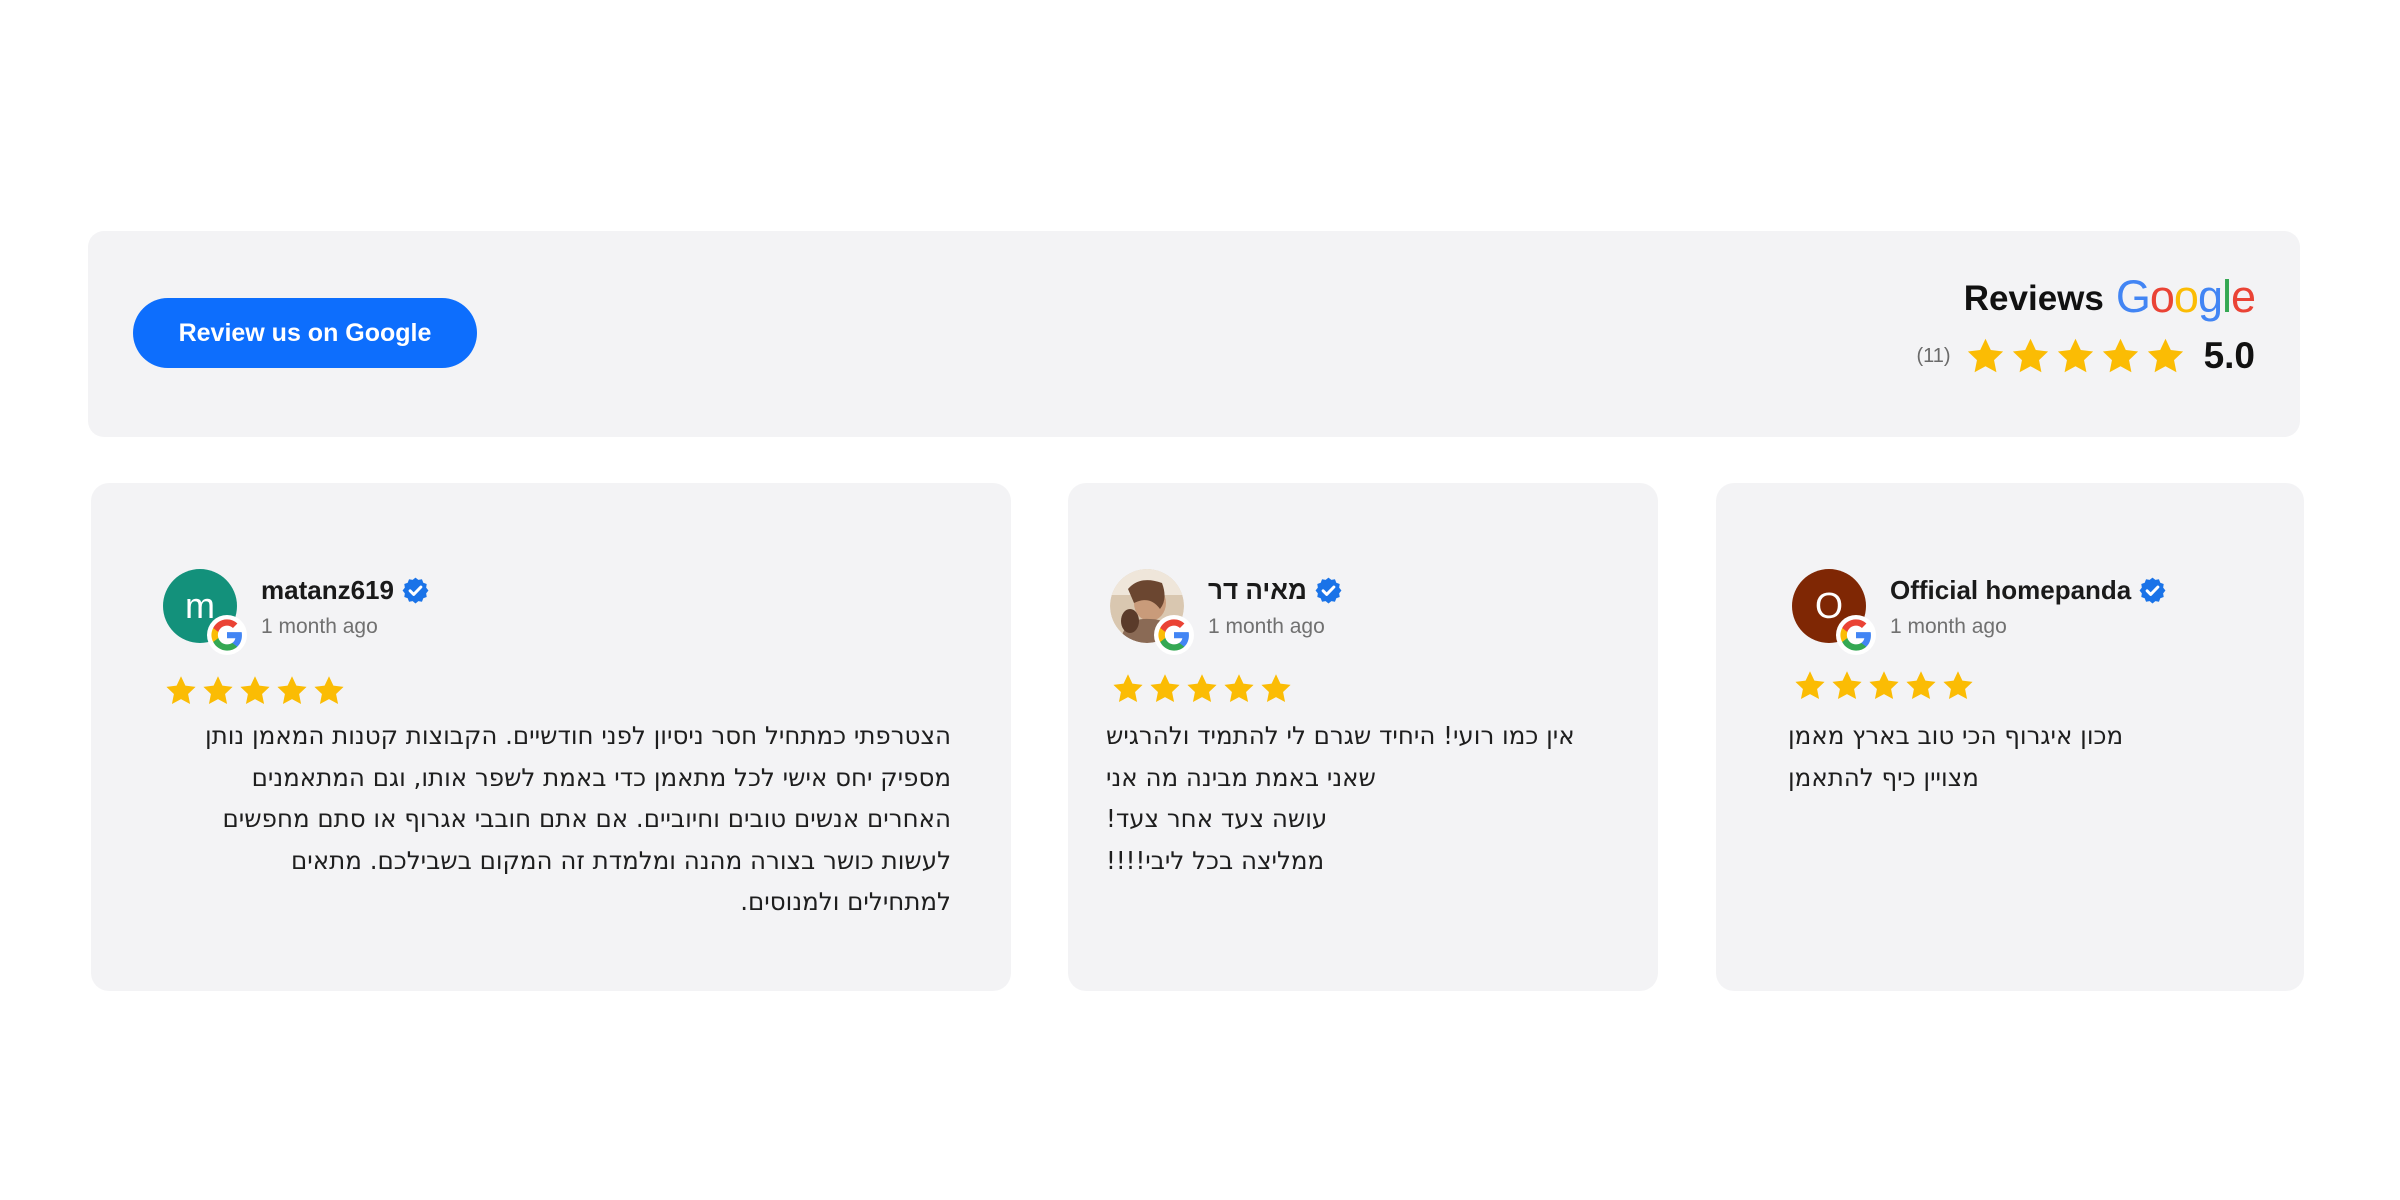 The image size is (2400, 1200). What do you see at coordinates (2226, 296) in the screenshot?
I see `google-wordmark-letter: l` at bounding box center [2226, 296].